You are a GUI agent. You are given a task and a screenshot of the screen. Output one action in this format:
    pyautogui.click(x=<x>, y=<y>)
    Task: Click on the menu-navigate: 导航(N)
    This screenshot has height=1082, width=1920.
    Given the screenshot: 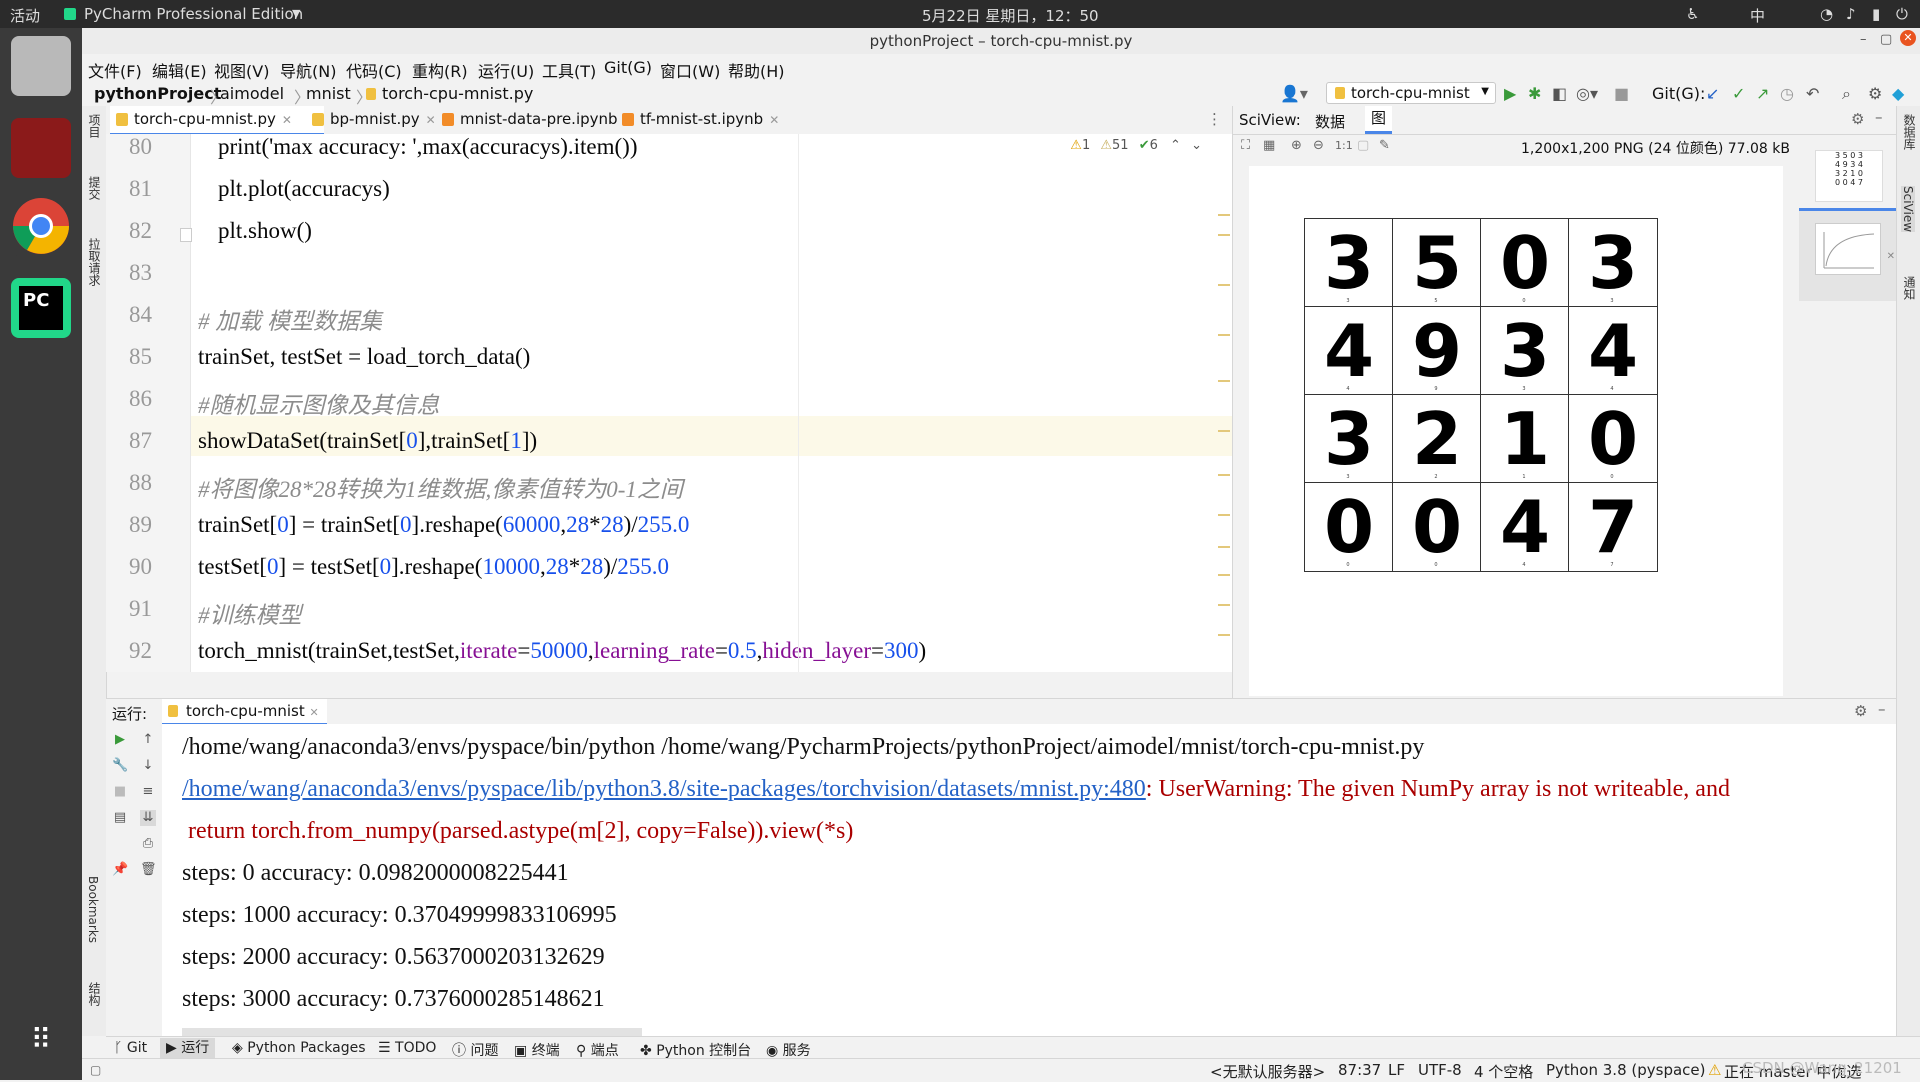 What is the action you would take?
    pyautogui.click(x=308, y=70)
    